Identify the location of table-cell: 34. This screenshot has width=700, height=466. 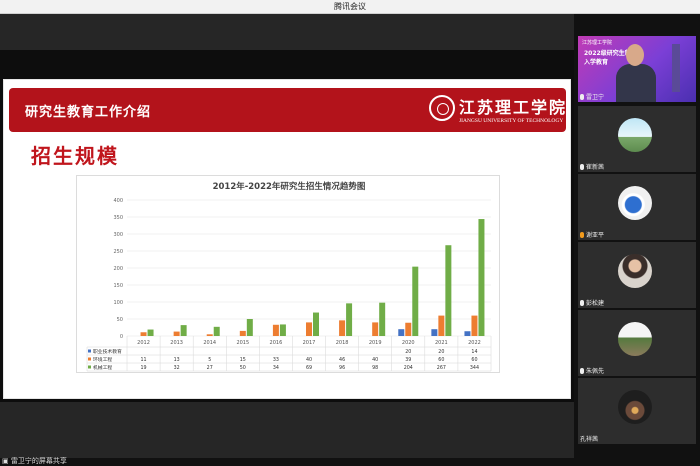
(276, 368).